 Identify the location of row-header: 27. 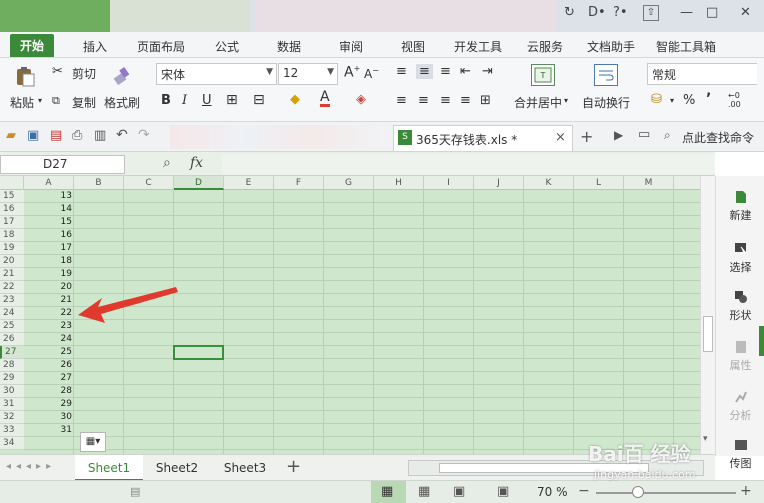
(12, 352).